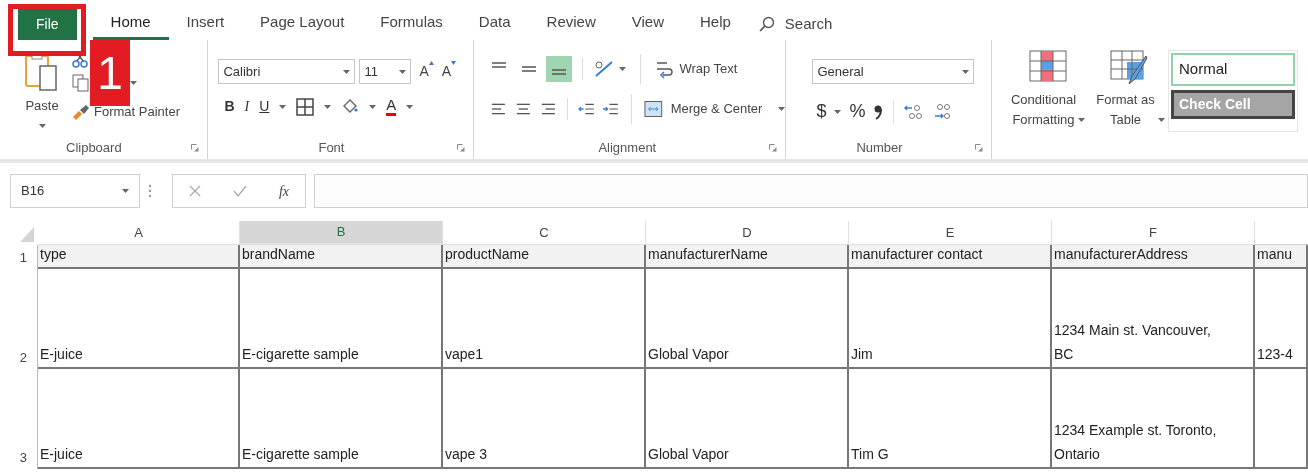 The width and height of the screenshot is (1308, 474). Describe the element at coordinates (821, 111) in the screenshot. I see `currency-button: $` at that location.